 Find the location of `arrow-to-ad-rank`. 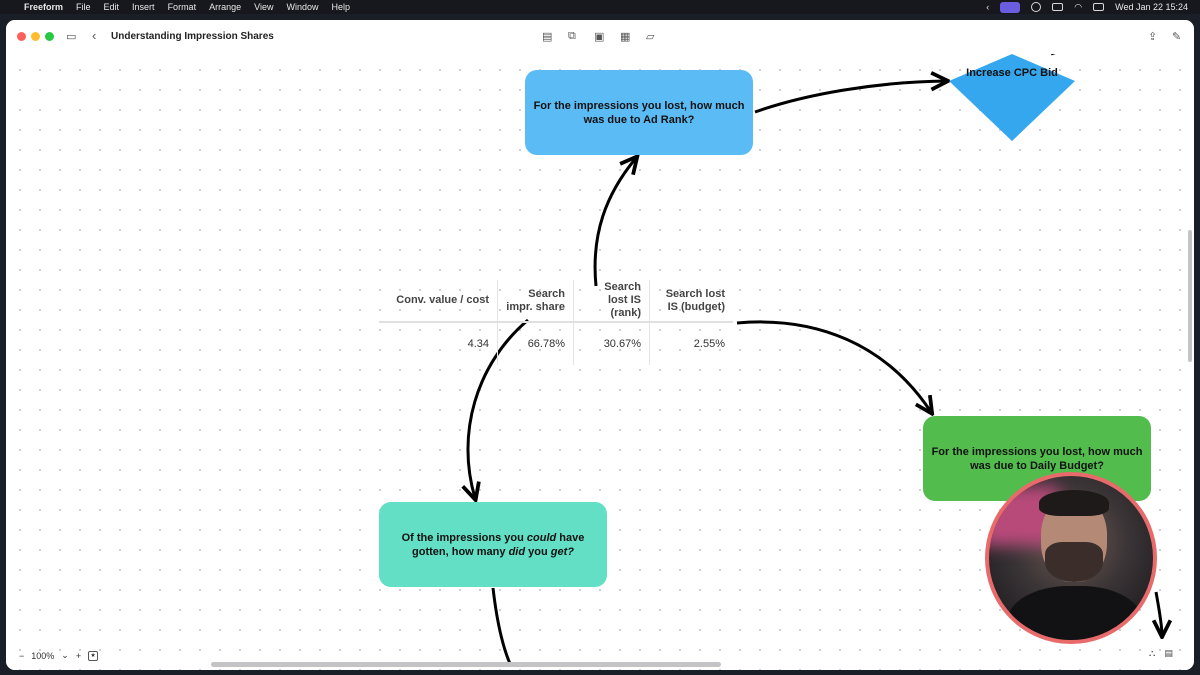

arrow-to-ad-rank is located at coordinates (614, 222).